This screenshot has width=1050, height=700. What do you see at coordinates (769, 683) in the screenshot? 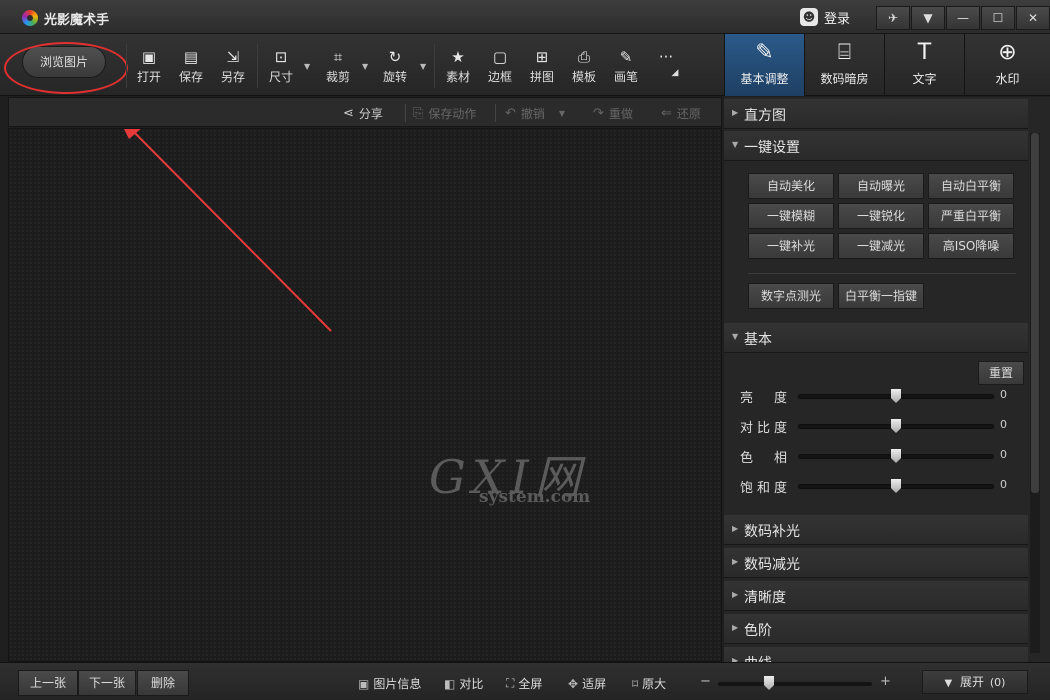
I see `zoom-slider-thumb` at bounding box center [769, 683].